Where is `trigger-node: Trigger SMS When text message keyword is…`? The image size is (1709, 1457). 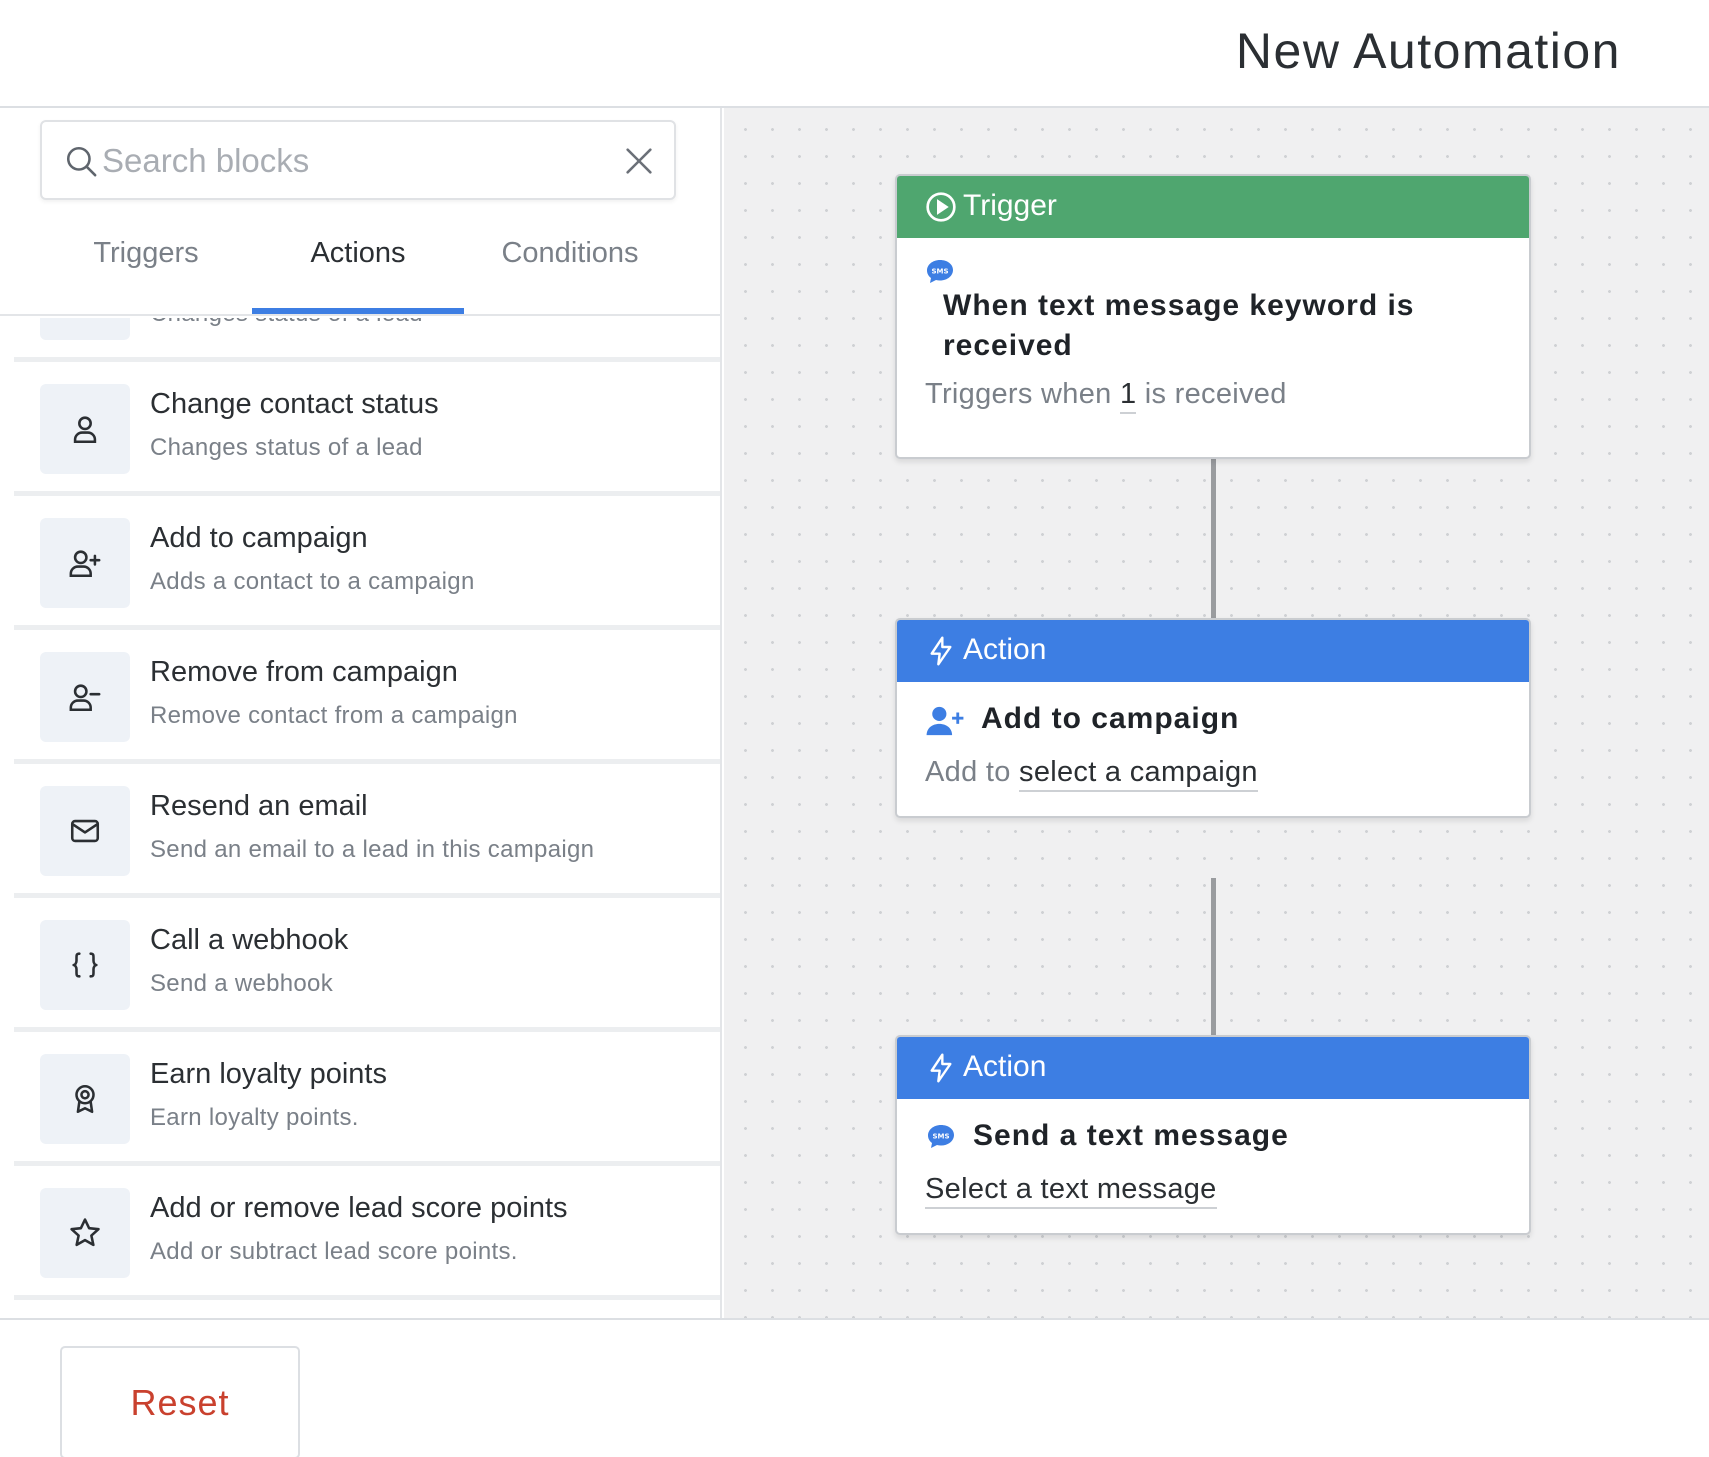
trigger-node: Trigger SMS When text message keyword is… is located at coordinates (1213, 316).